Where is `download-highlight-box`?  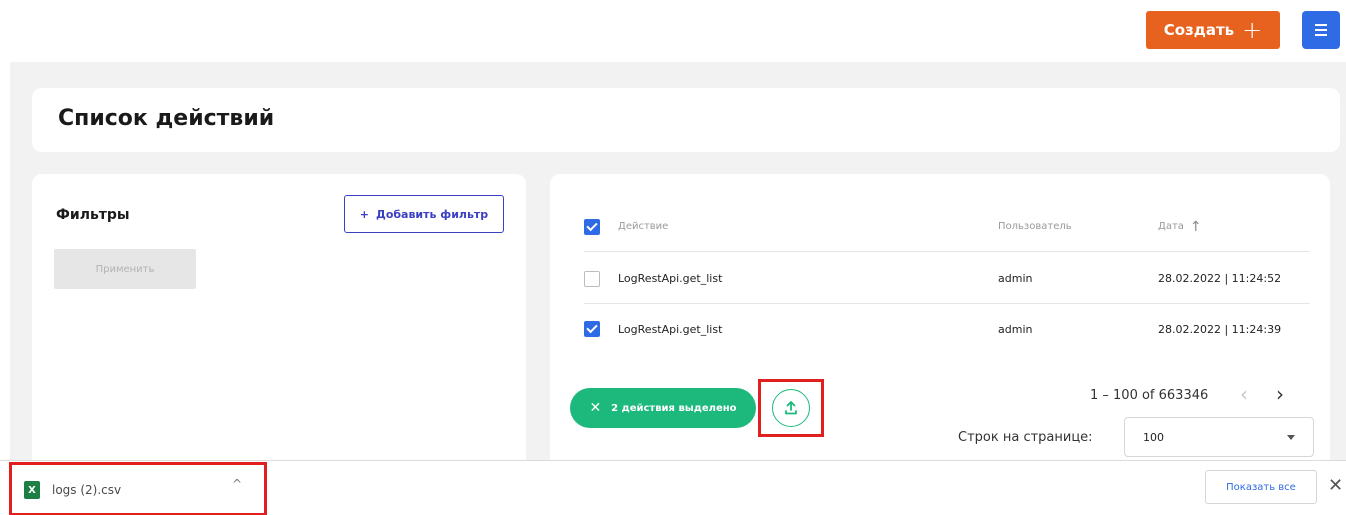 download-highlight-box is located at coordinates (138, 488).